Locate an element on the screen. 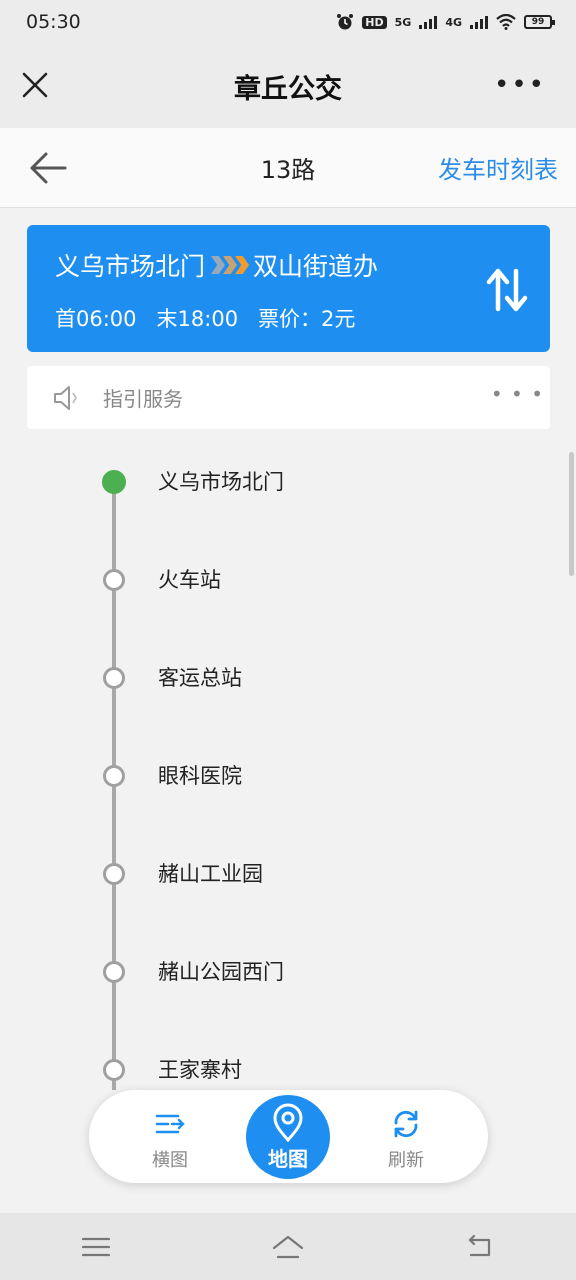  first-bus-time: 首06:00 is located at coordinates (96, 319).